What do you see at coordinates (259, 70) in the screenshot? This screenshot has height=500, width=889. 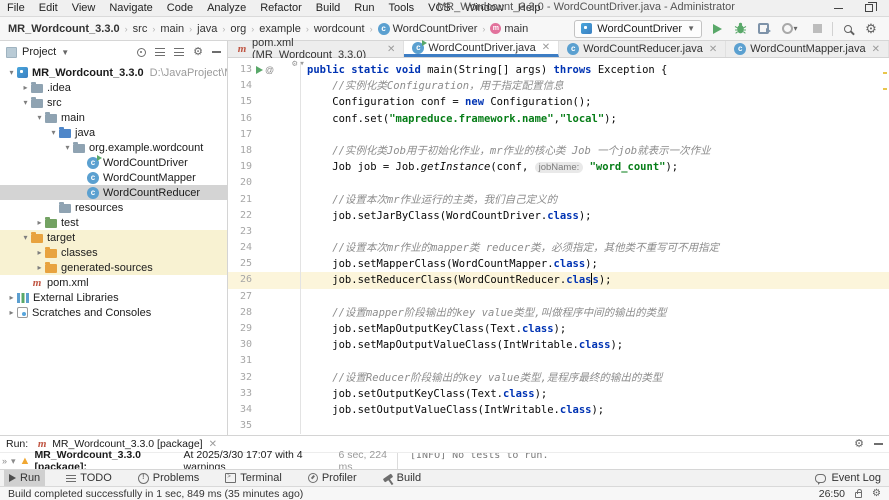 I see `run-main-gutter-icon` at bounding box center [259, 70].